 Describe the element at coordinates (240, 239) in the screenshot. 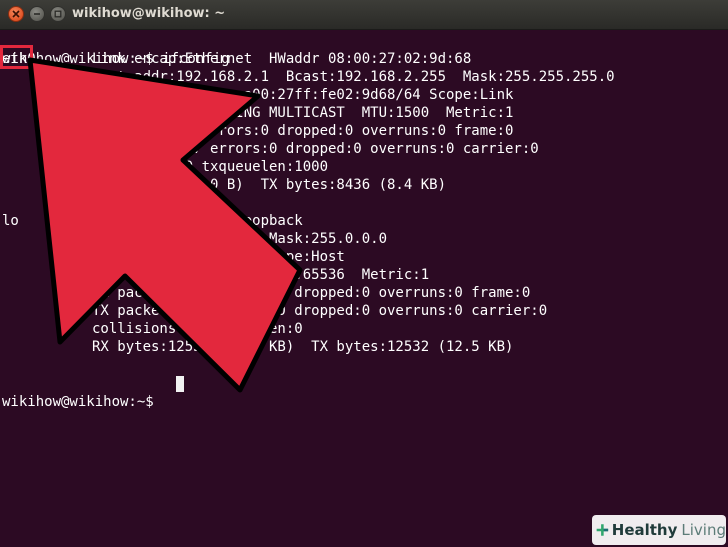

I see `line-text: inet addr:127.0.0.1 Mask:255.0.0.0` at that location.